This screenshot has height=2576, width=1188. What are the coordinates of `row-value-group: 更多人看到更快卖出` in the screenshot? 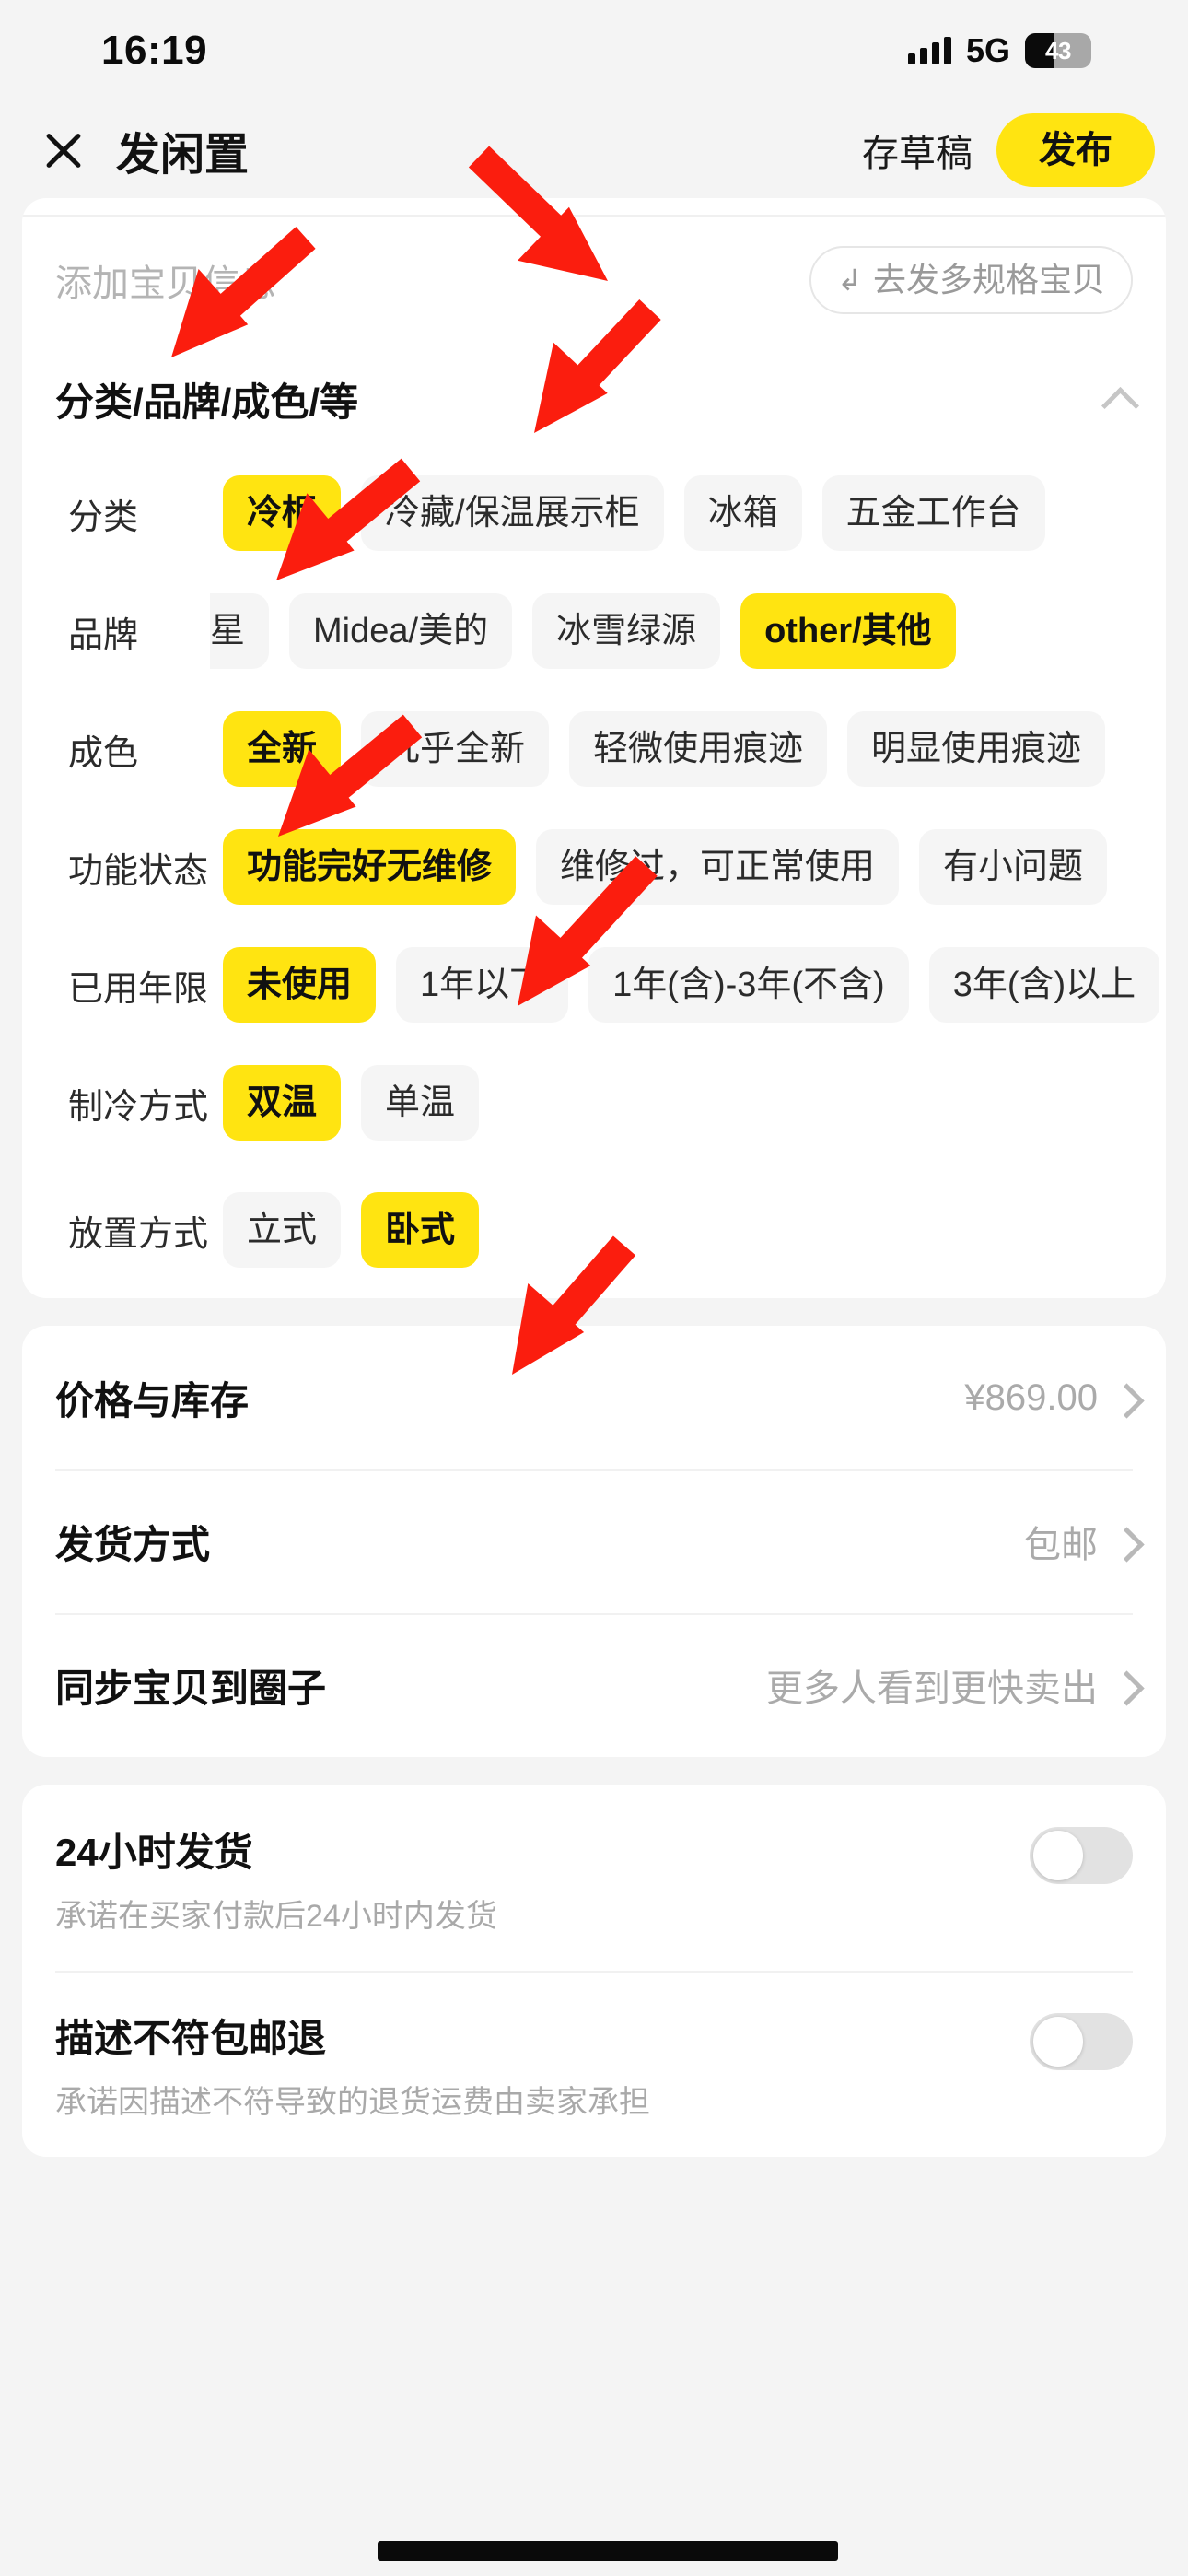 It's located at (949, 1685).